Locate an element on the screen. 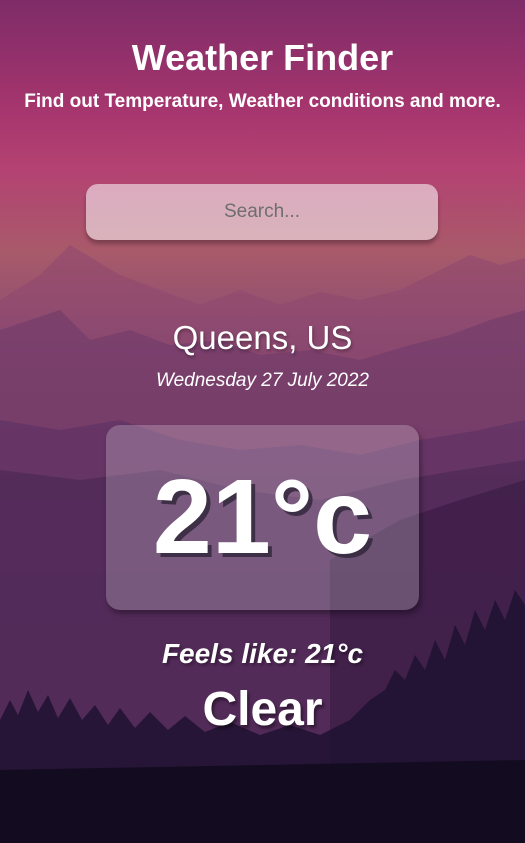 The width and height of the screenshot is (525, 843). page-title: Weather Finder is located at coordinates (262, 57).